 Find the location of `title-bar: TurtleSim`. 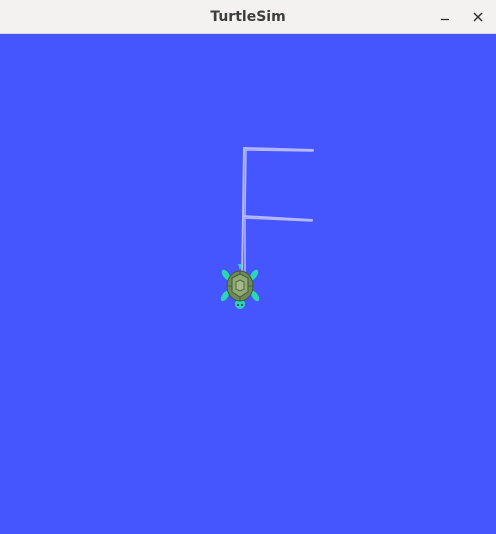

title-bar: TurtleSim is located at coordinates (248, 17).